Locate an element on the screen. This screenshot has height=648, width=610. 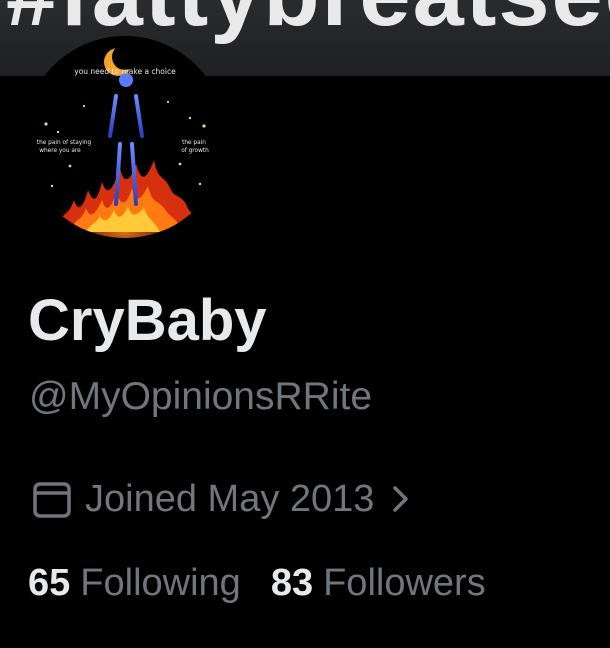
avatar-right-text-2: of growth is located at coordinates (195, 151).